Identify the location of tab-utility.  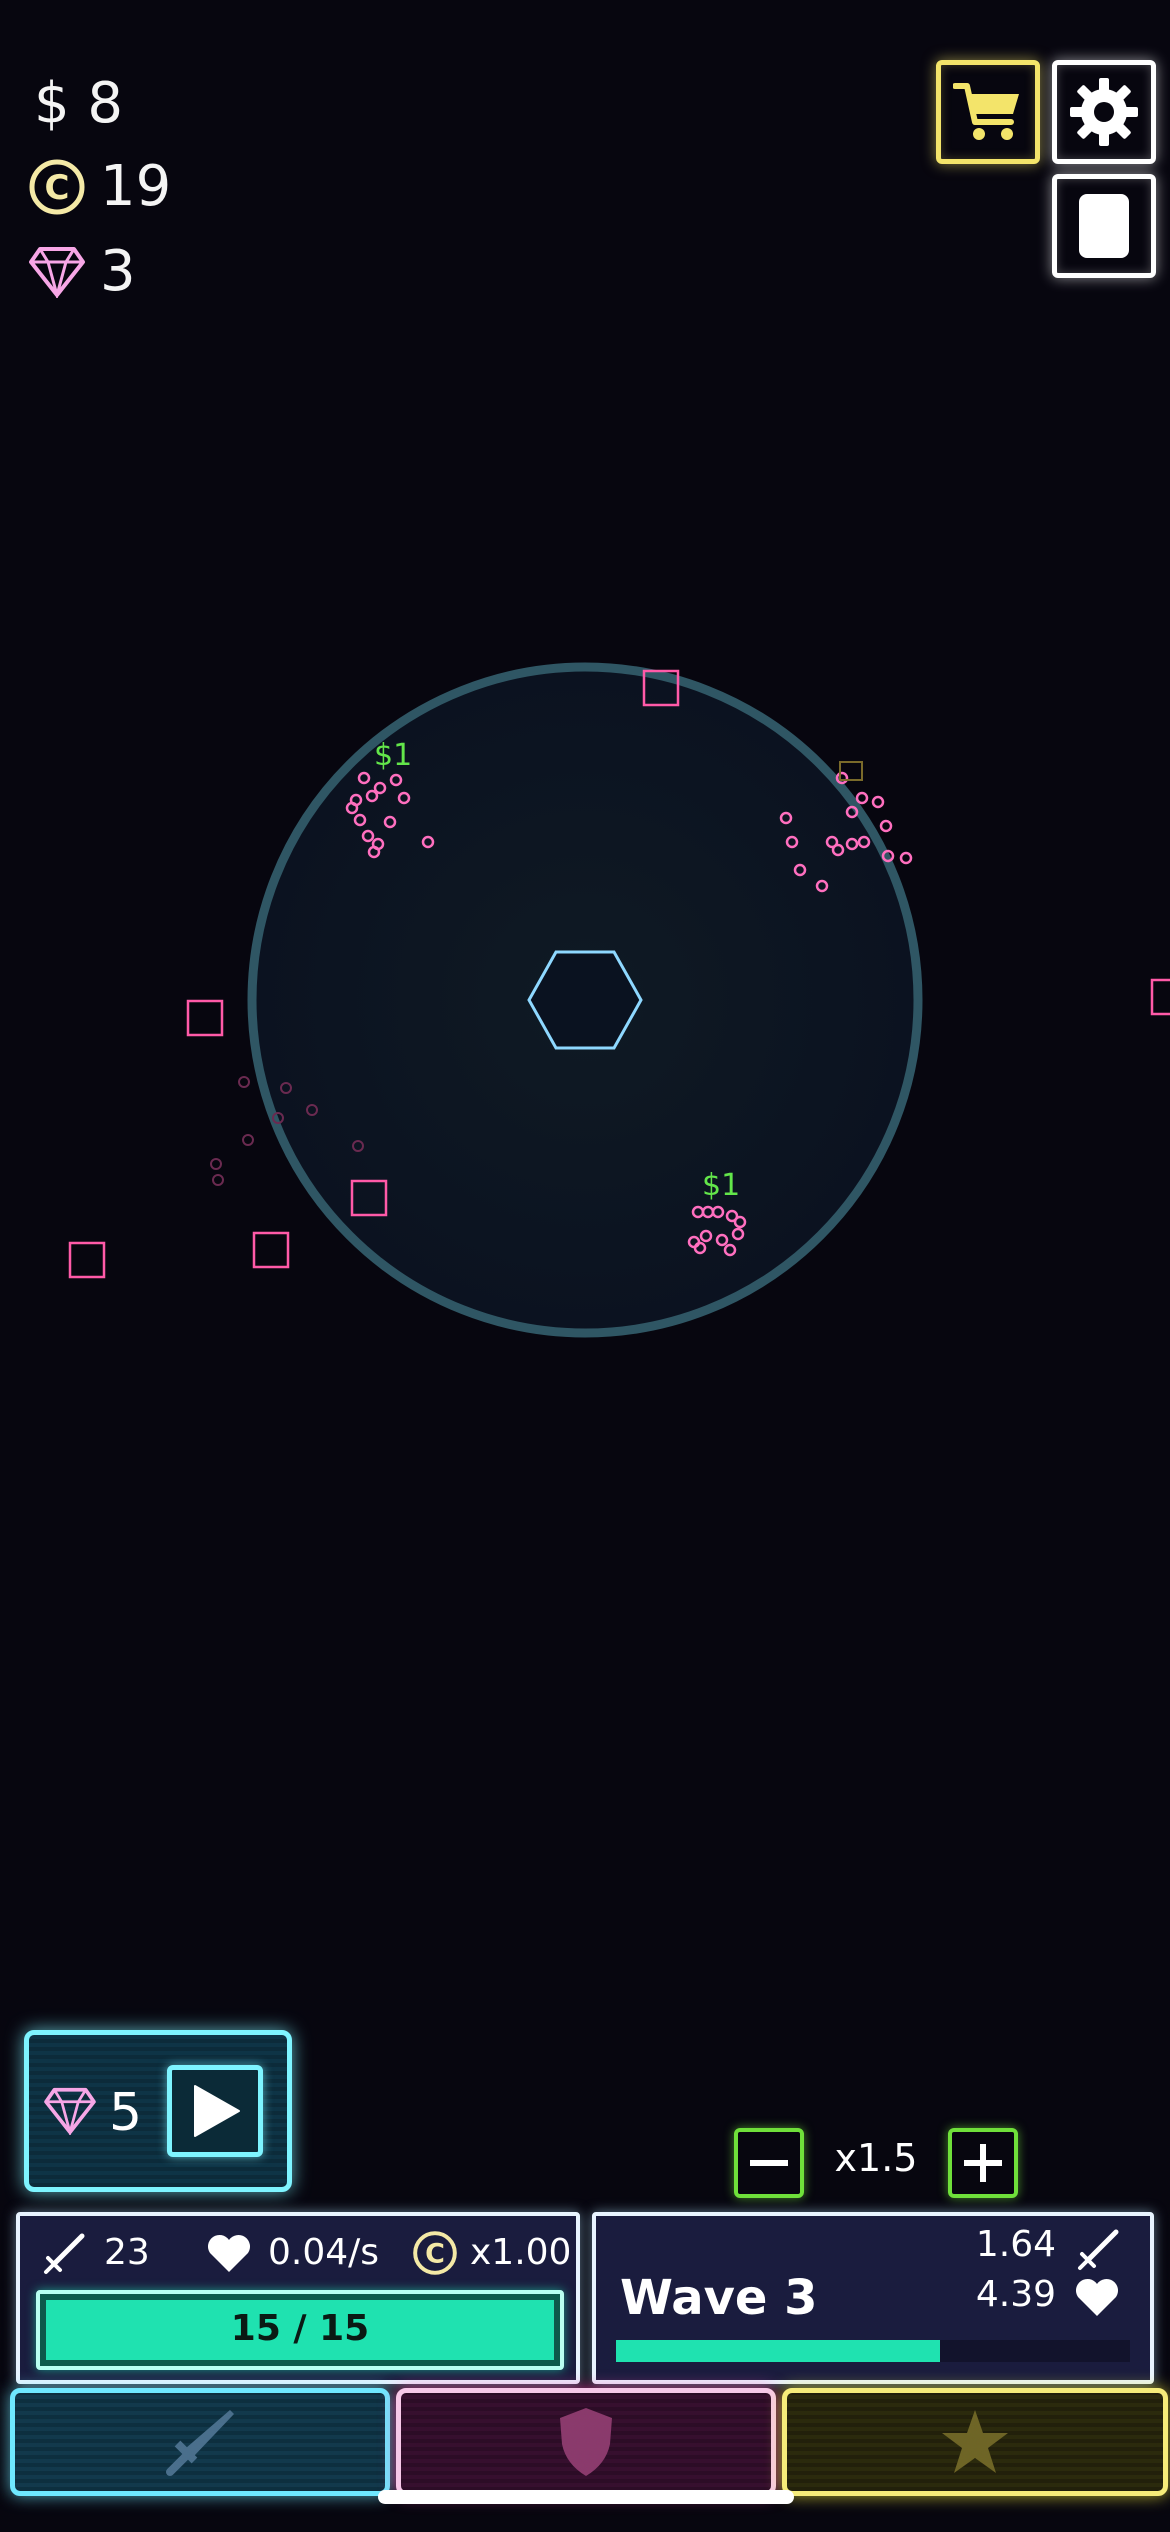
(975, 2442).